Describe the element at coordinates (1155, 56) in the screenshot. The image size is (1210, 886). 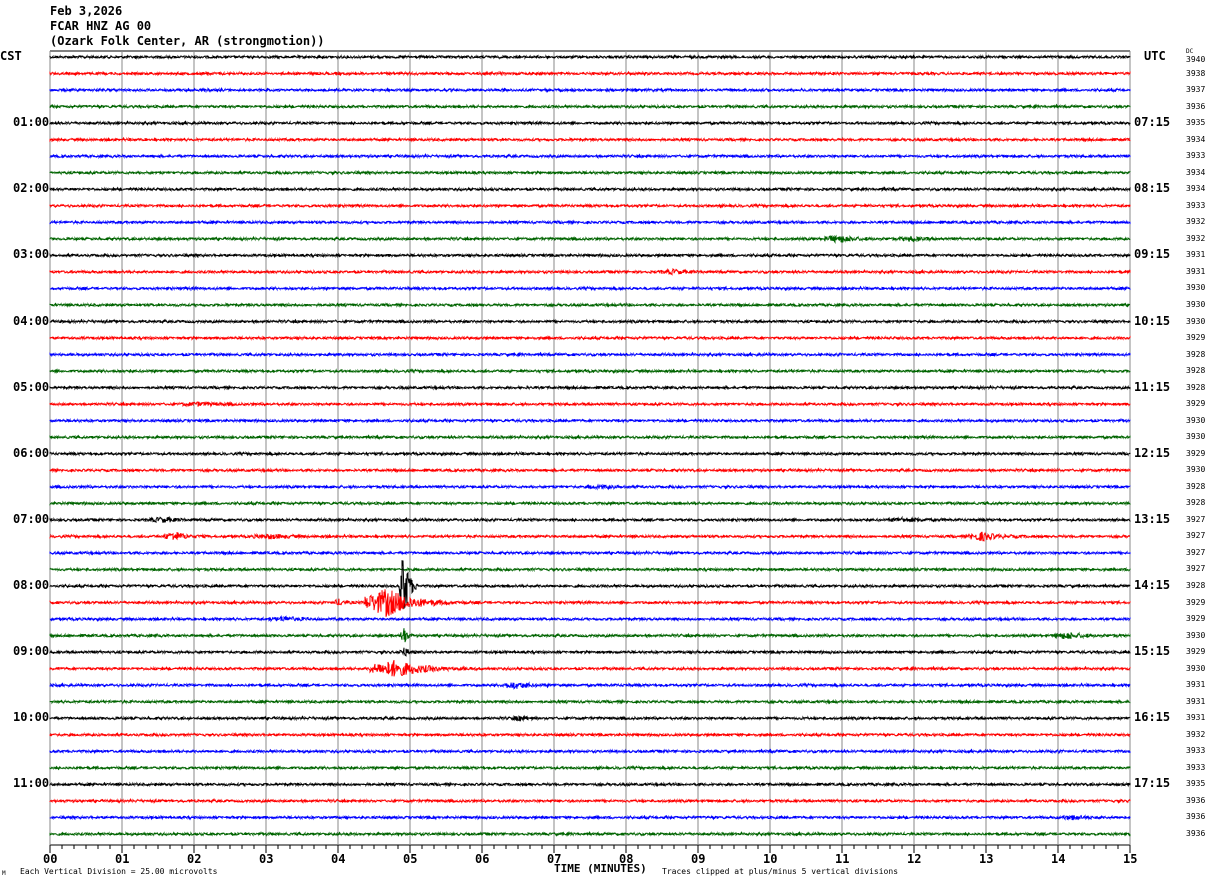
I see `right-timezone-label: UTC` at that location.